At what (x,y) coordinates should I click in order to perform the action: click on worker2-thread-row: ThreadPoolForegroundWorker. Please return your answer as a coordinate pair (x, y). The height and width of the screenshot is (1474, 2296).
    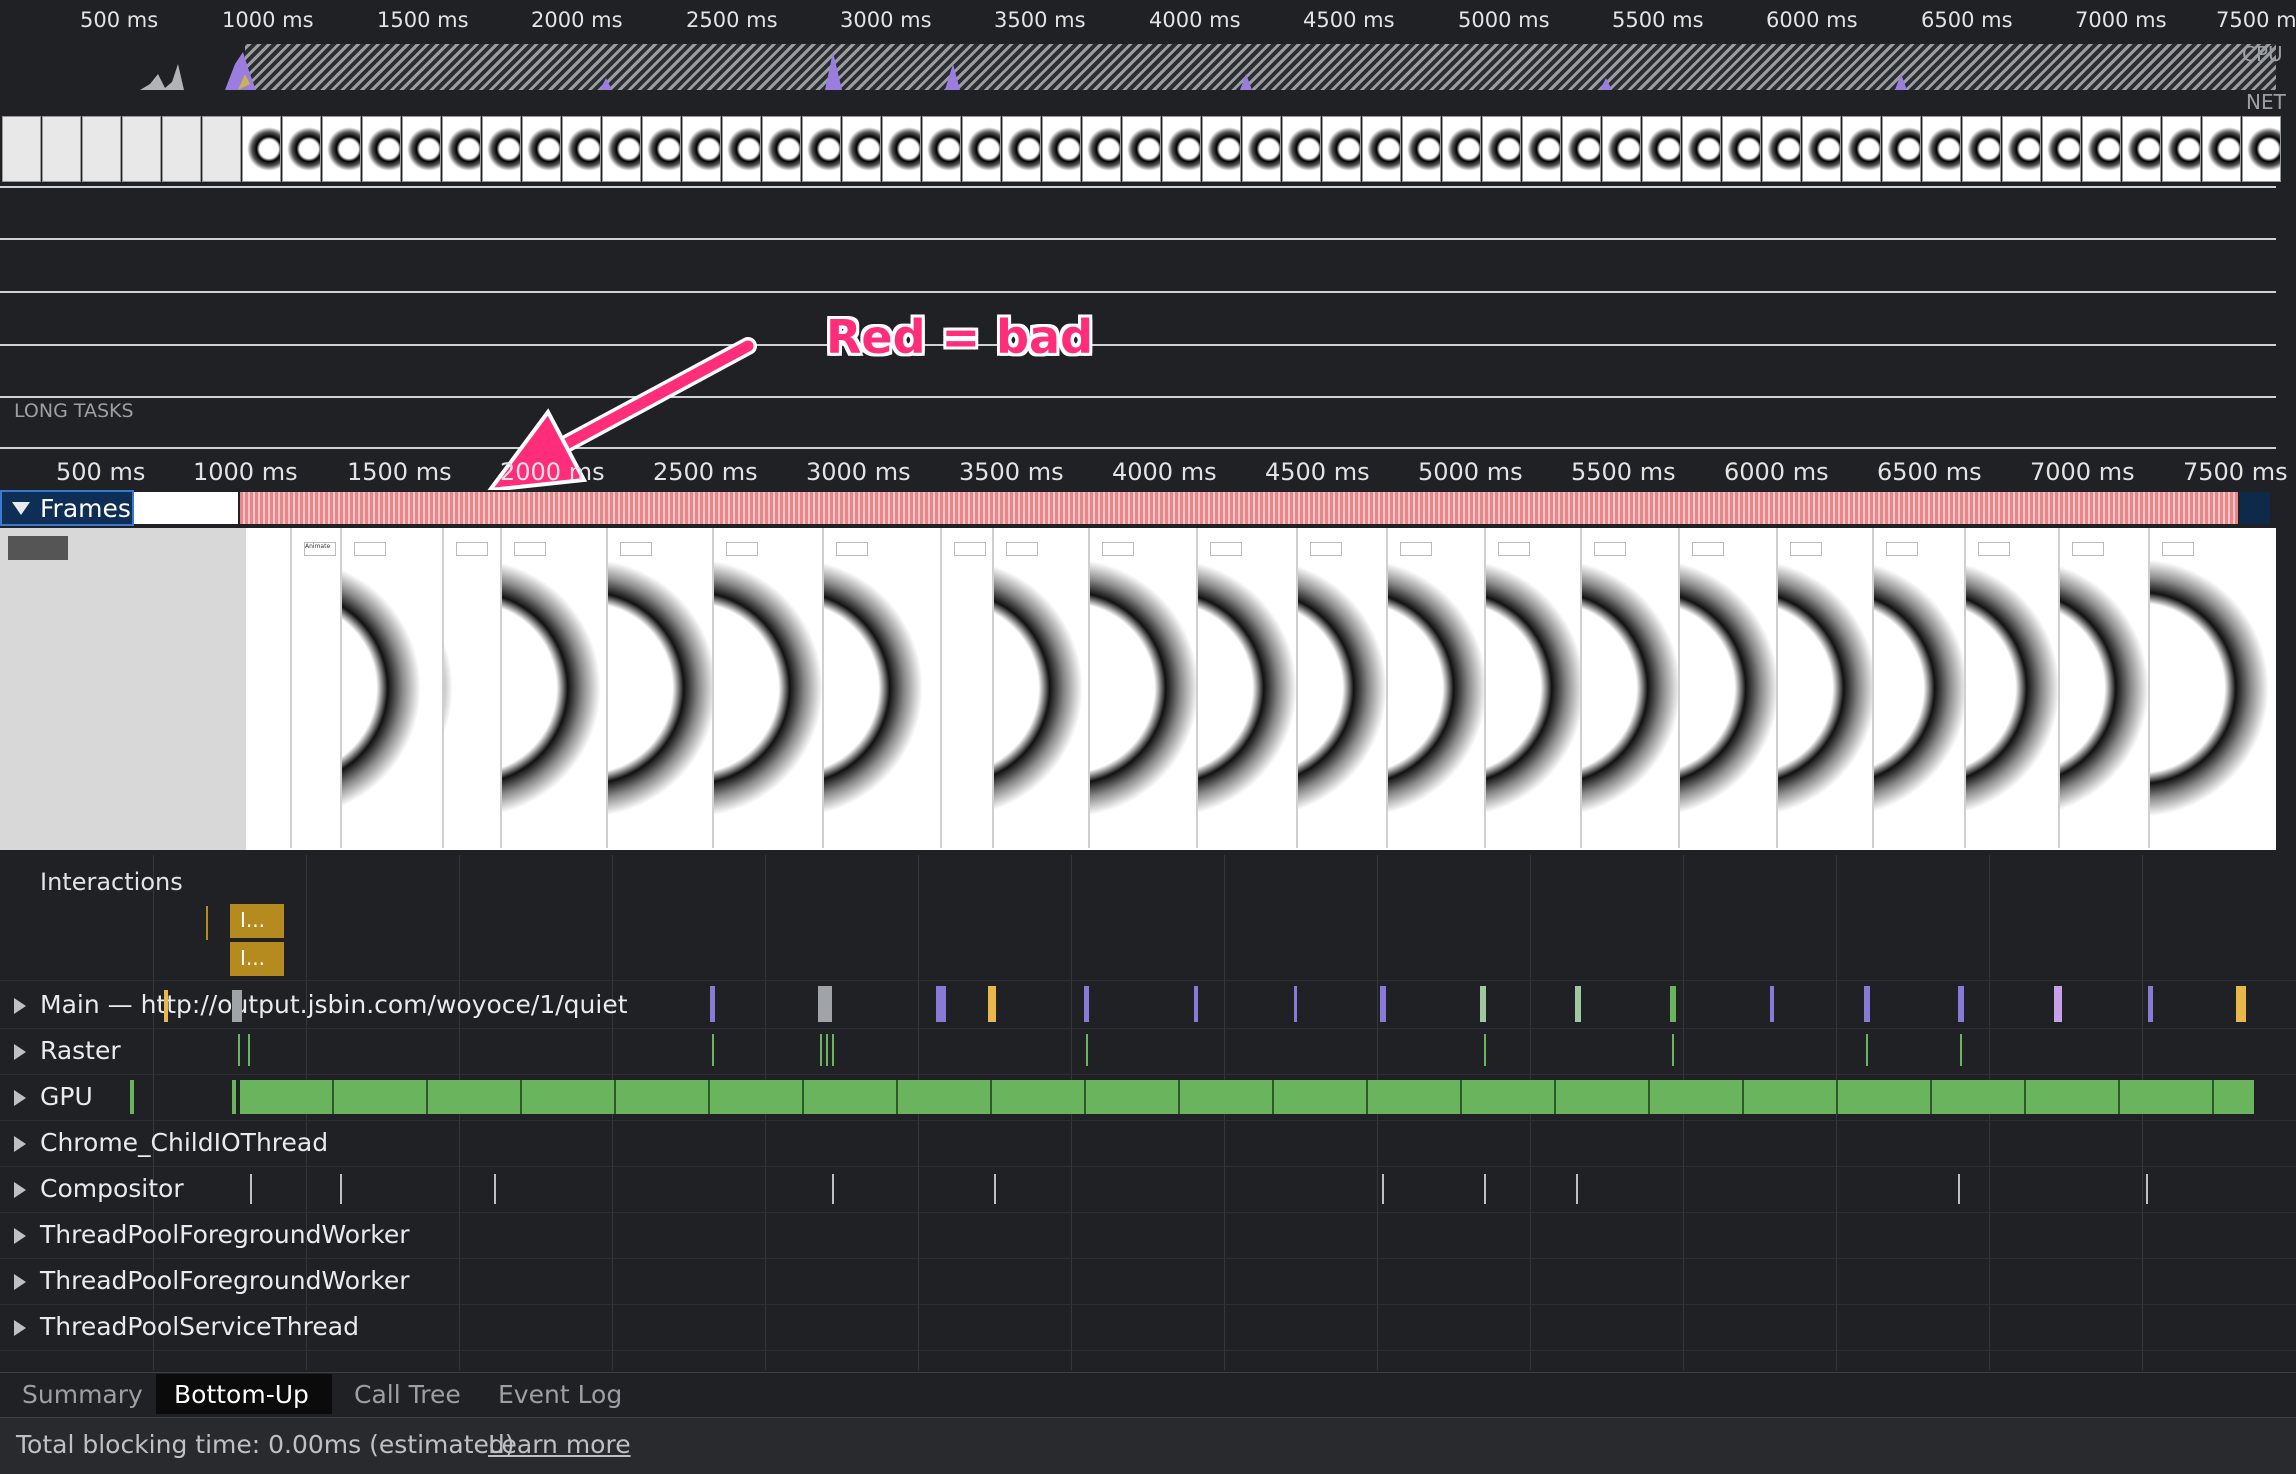
    Looking at the image, I should click on (1148, 1281).